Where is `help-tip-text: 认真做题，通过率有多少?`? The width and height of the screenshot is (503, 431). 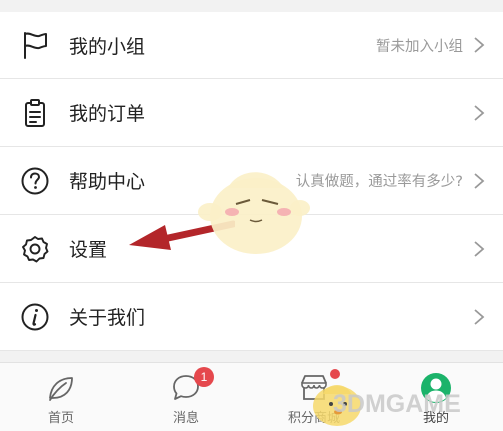
help-tip-text: 认真做题，通过率有多少? is located at coordinates (379, 182).